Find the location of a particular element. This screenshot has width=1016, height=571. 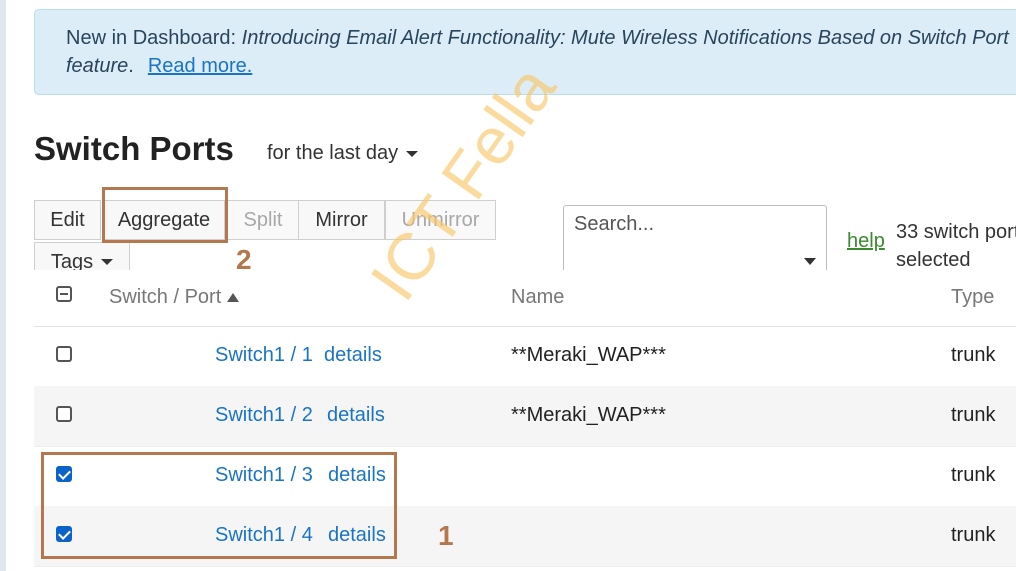

split-button: Split is located at coordinates (263, 220).